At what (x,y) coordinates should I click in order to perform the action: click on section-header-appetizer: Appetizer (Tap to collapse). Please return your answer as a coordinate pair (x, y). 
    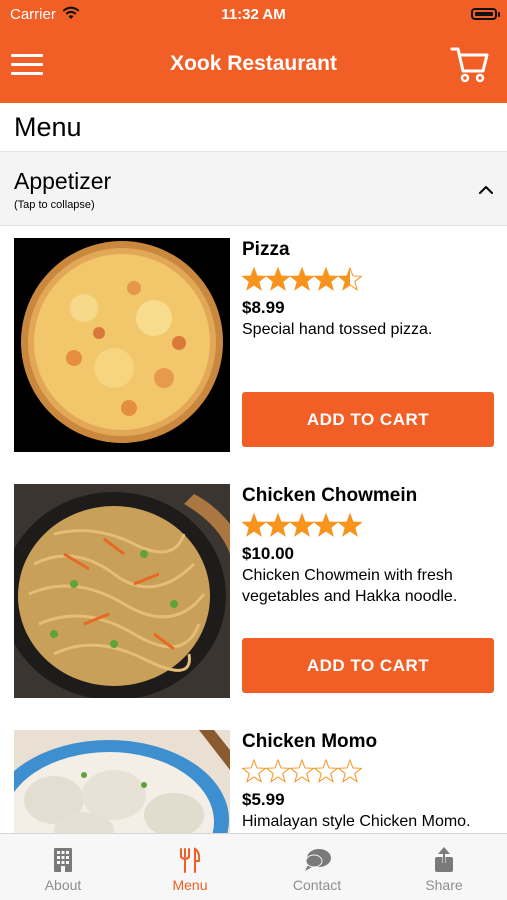
    Looking at the image, I should click on (253, 188).